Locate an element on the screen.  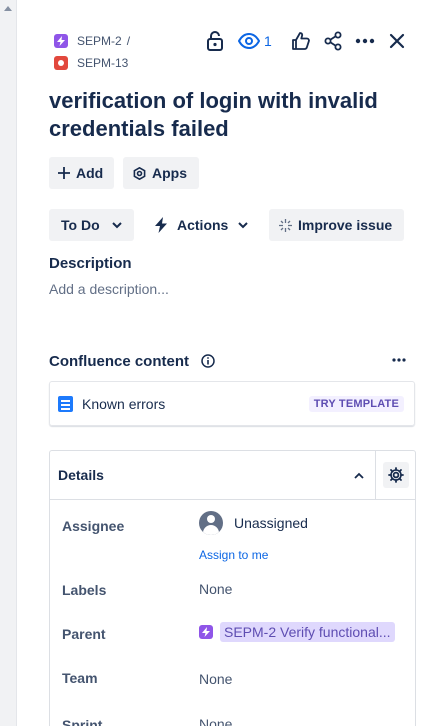
details-header: Details is located at coordinates (232, 475).